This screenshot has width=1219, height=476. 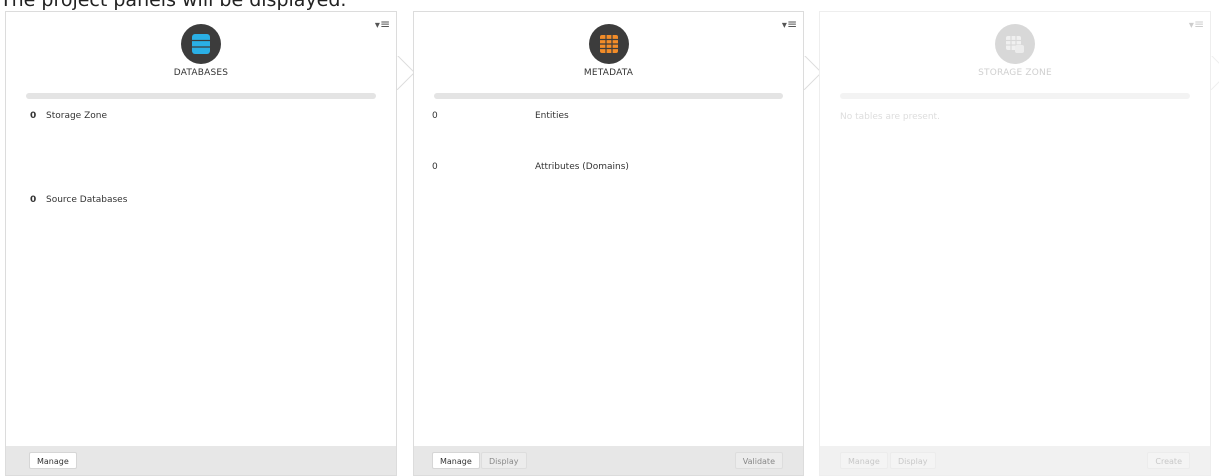 I want to click on panel-footer: Manage Display Create, so click(x=1015, y=460).